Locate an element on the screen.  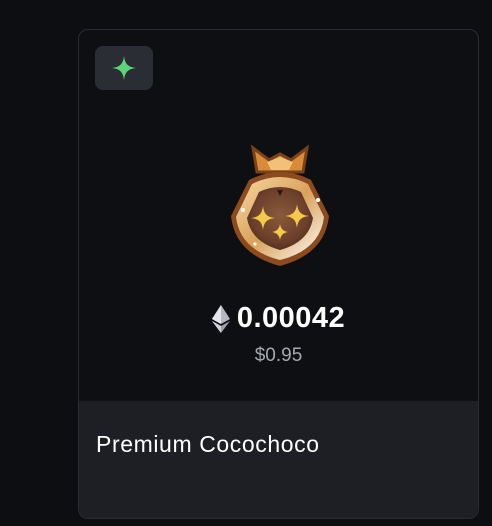
candy-bag-icon is located at coordinates (280, 205).